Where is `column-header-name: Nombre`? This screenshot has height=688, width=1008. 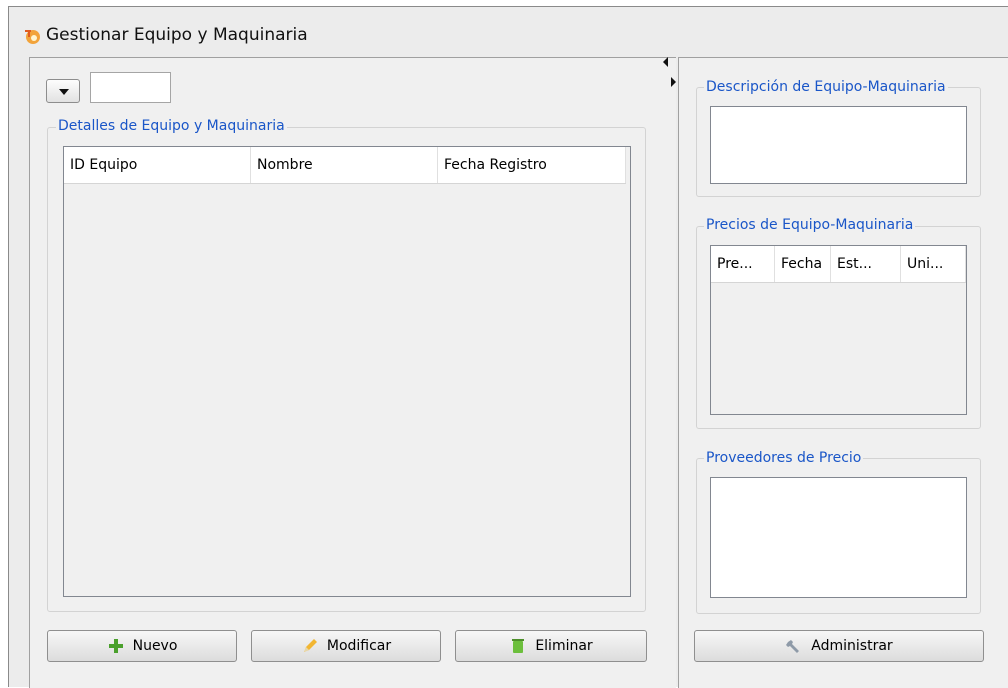
column-header-name: Nombre is located at coordinates (344, 165).